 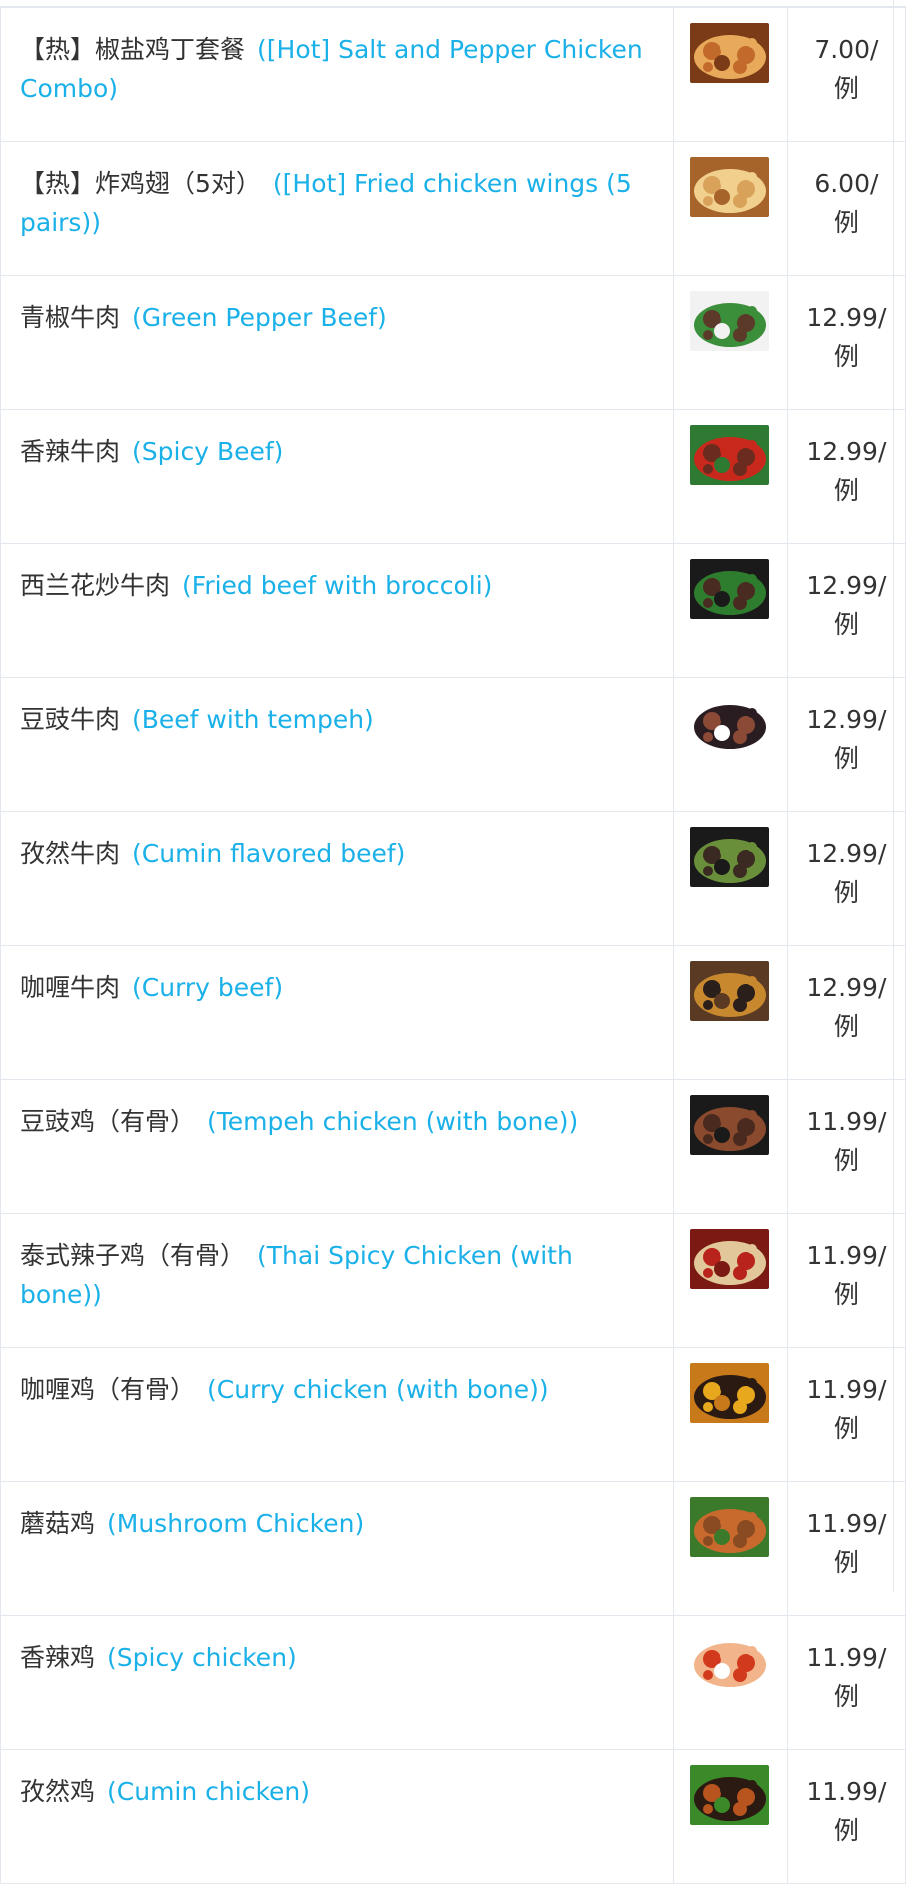 What do you see at coordinates (207, 987) in the screenshot?
I see `dish-name-english-link: (Curry beef)` at bounding box center [207, 987].